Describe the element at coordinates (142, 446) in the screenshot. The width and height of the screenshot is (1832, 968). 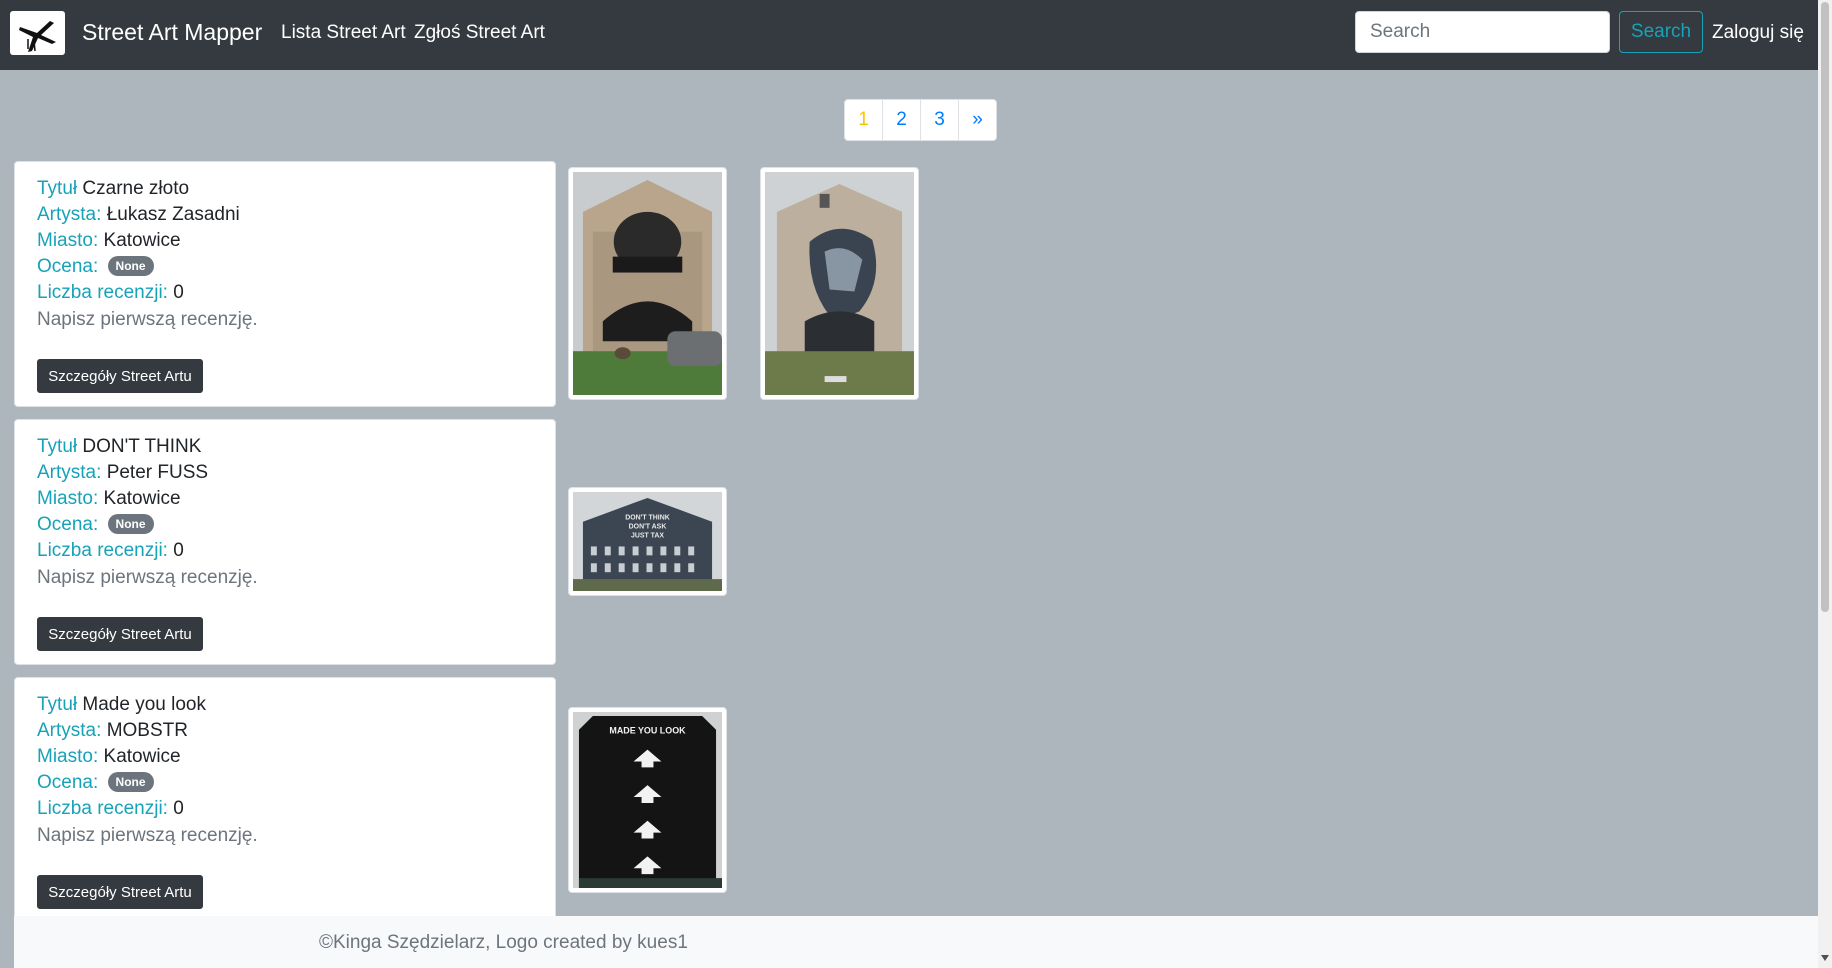
I see `title-value: DON'T THINK` at that location.